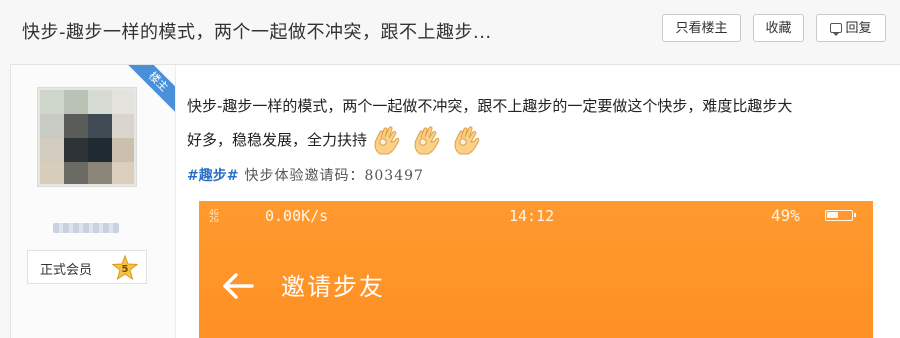 This screenshot has height=338, width=900. What do you see at coordinates (334, 176) in the screenshot?
I see `invite-code-text: 快步体验邀请码：803497` at bounding box center [334, 176].